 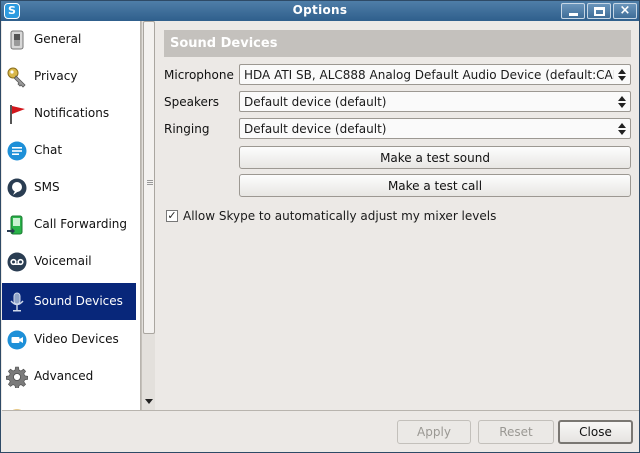 What do you see at coordinates (199, 75) in the screenshot?
I see `microphone-label: Microphone` at bounding box center [199, 75].